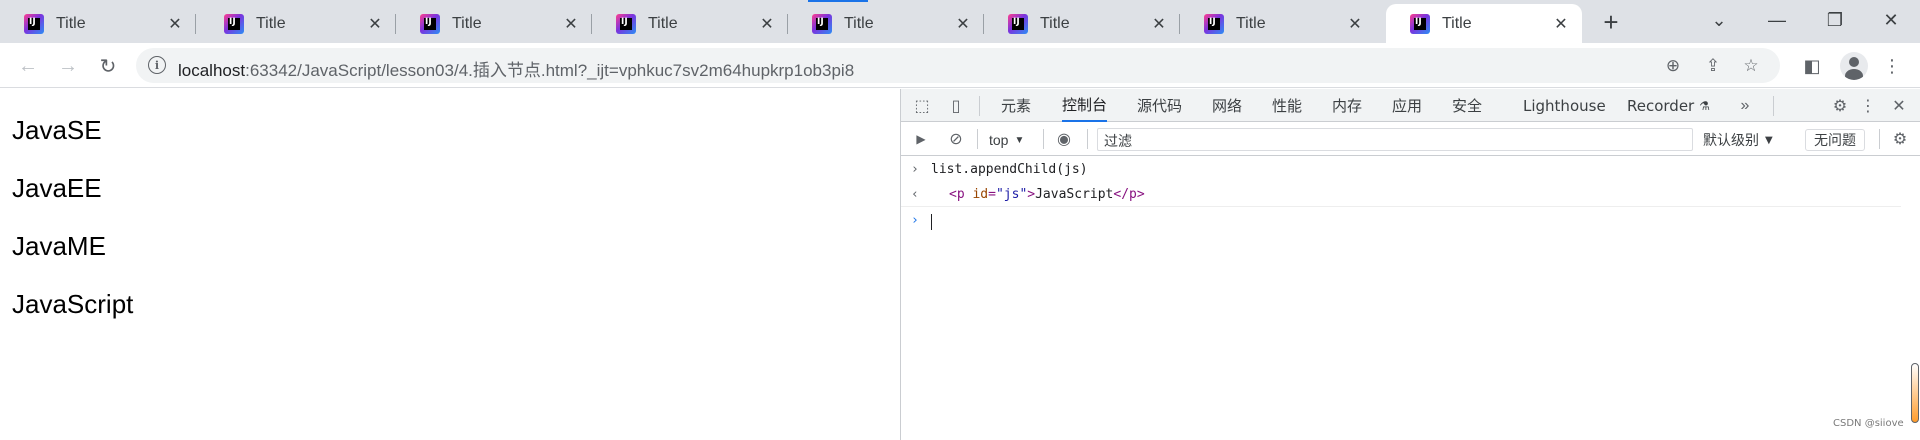  I want to click on devtools-settings-icon: ⚙, so click(1840, 106).